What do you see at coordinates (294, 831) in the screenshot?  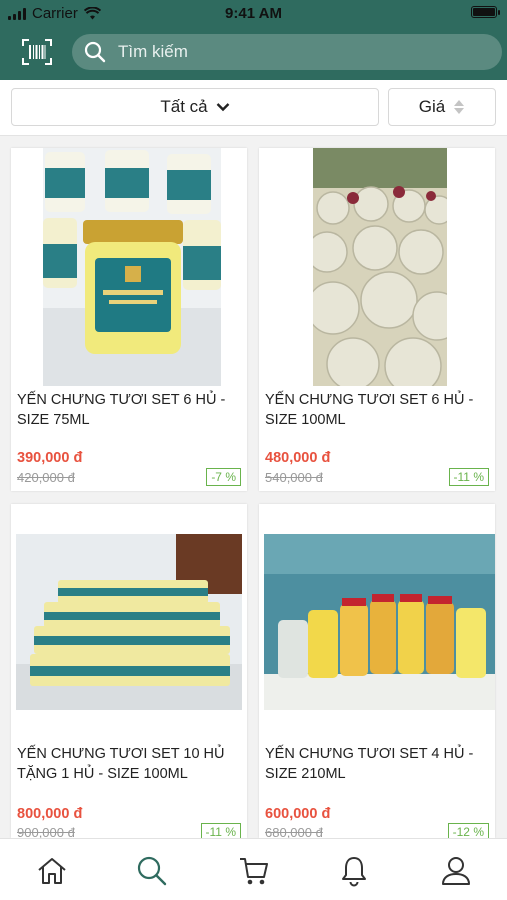 I see `product-old-price: 680,000 đ` at bounding box center [294, 831].